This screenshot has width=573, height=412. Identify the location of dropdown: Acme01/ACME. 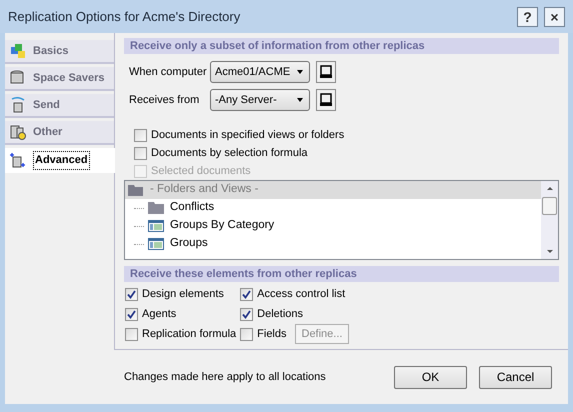
(260, 72).